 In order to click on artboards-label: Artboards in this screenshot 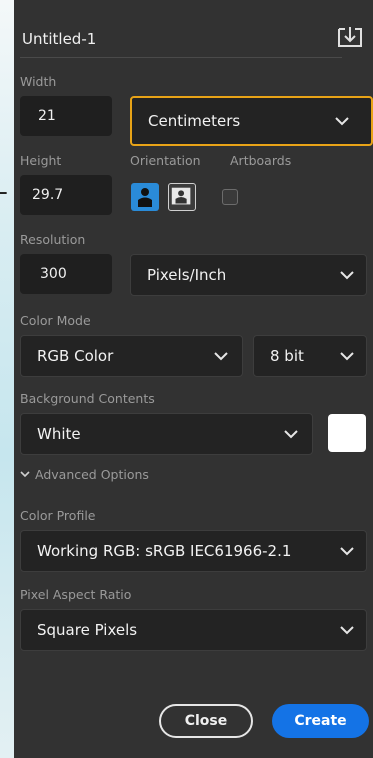, I will do `click(261, 160)`.